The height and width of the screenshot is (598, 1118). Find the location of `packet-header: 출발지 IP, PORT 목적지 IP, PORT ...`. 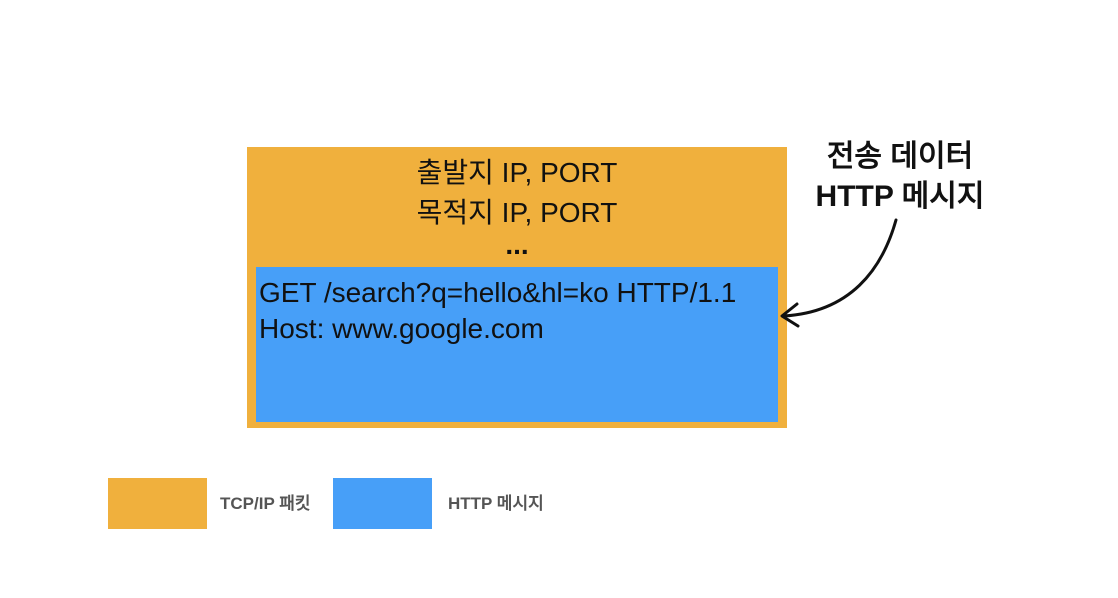

packet-header: 출발지 IP, PORT 목적지 IP, PORT ... is located at coordinates (517, 206).